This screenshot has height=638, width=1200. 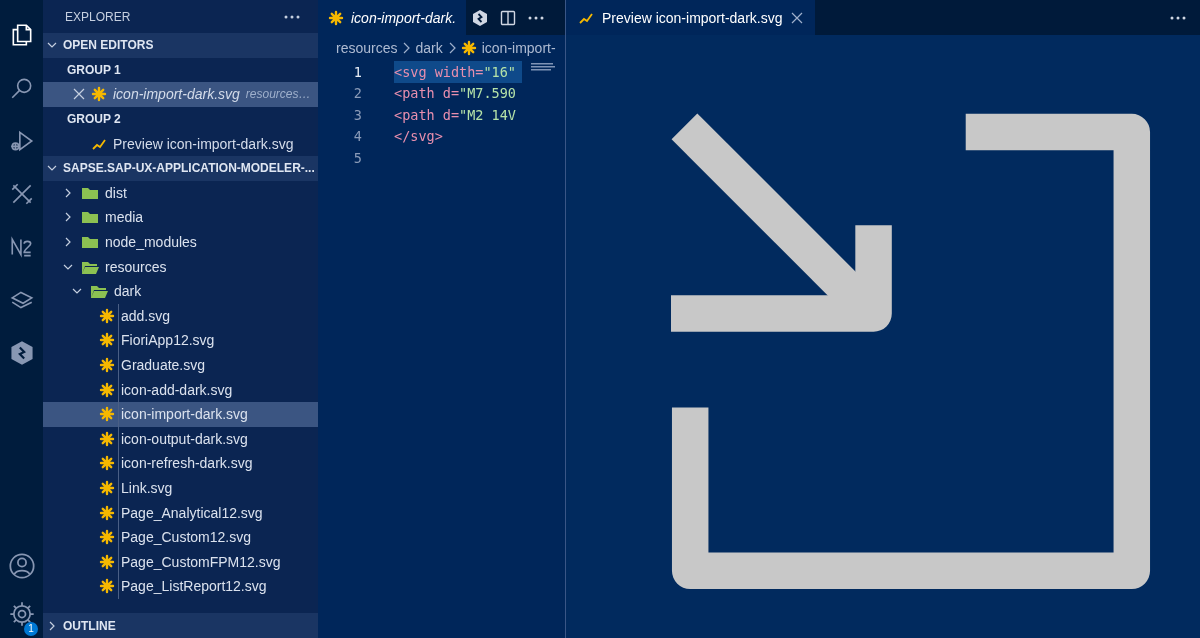 I want to click on sidebar-title: EXPLORER, so click(x=98, y=16).